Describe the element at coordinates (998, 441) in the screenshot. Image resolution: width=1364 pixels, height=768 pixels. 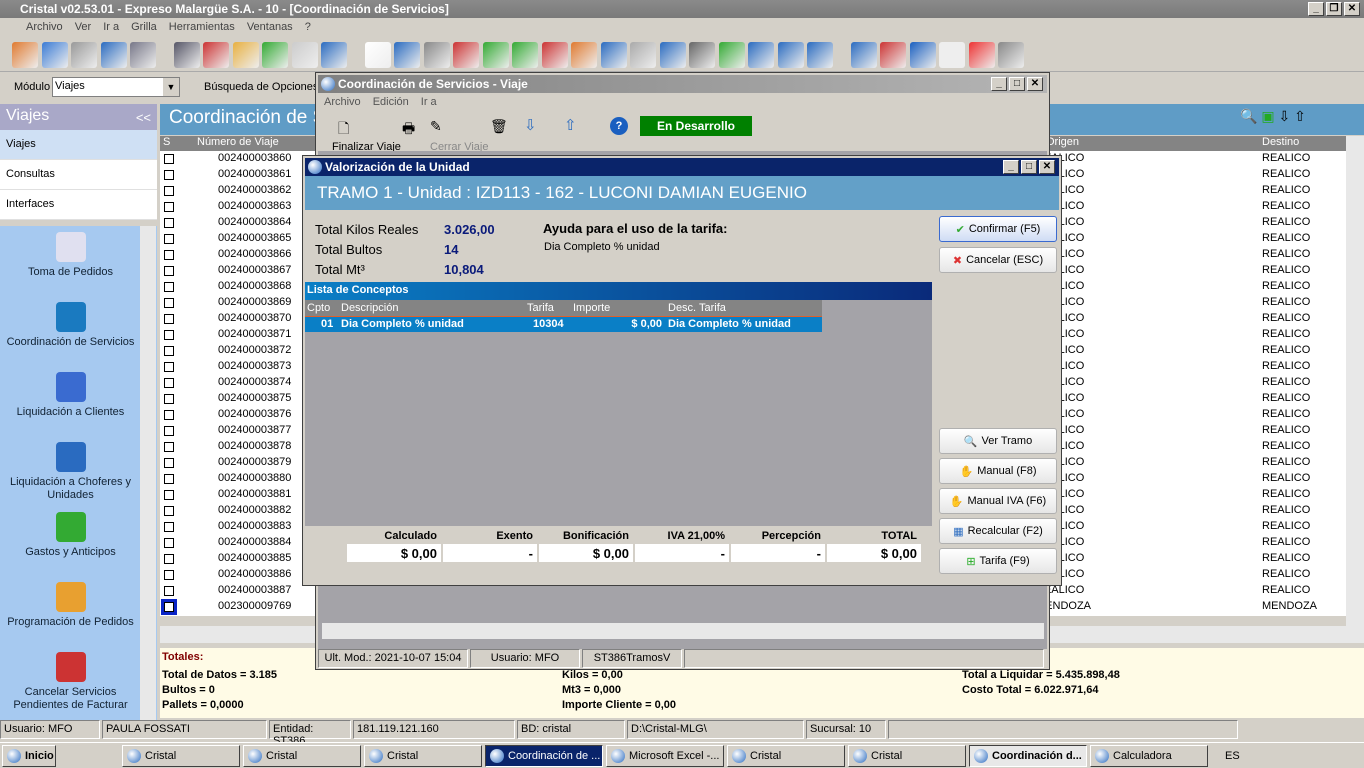
I see `ver-tramo-button: 🔍 Ver Tramo` at that location.